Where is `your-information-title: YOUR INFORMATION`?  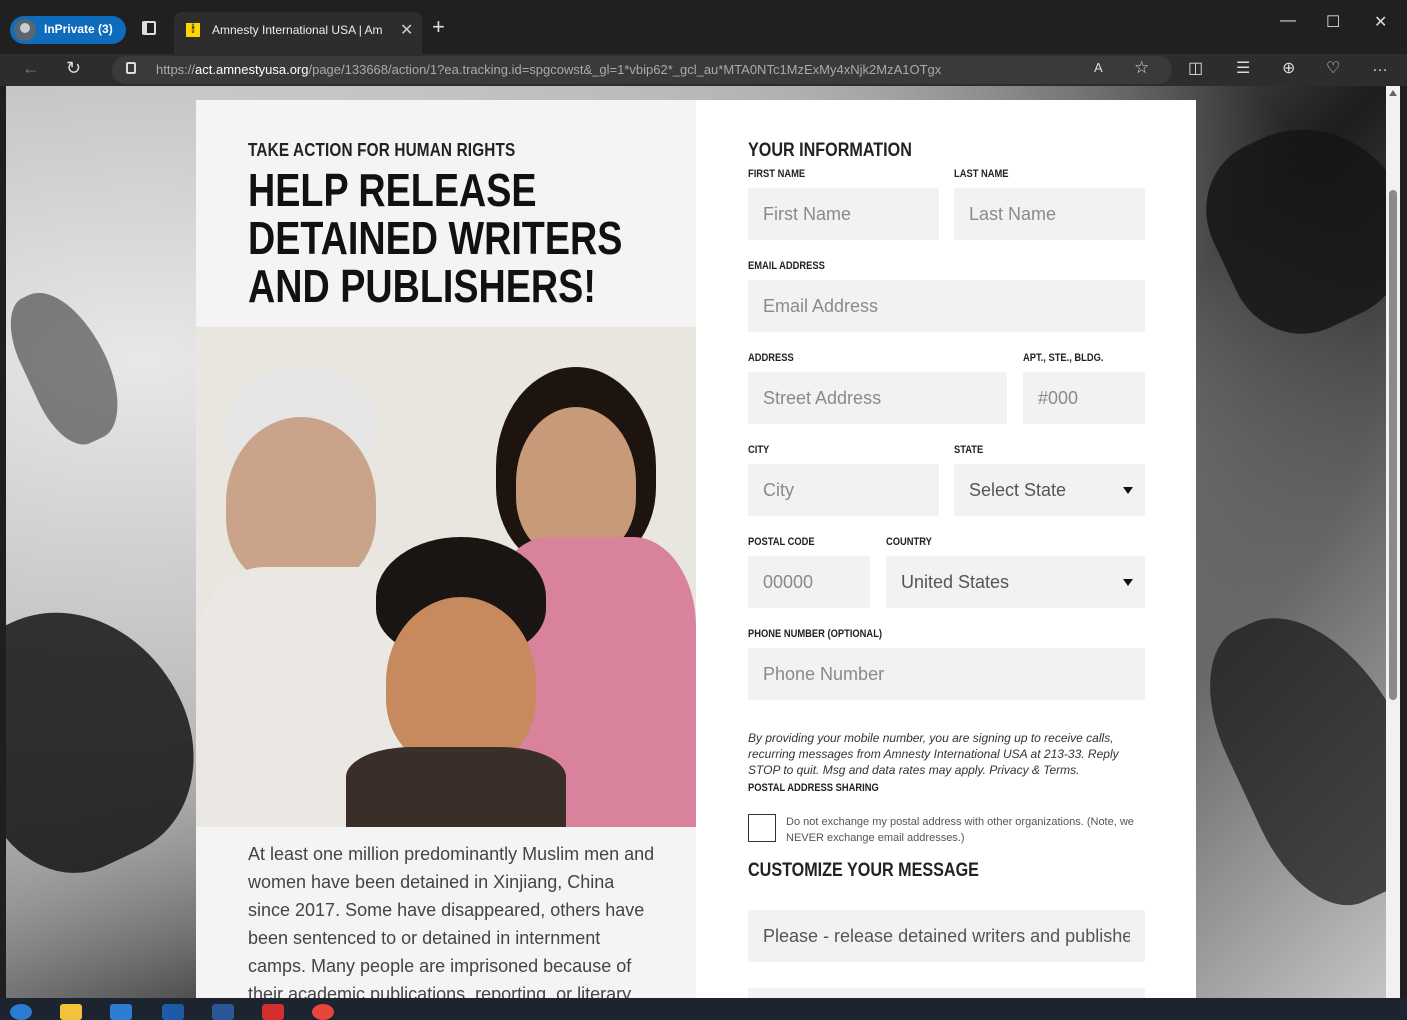 your-information-title: YOUR INFORMATION is located at coordinates (830, 150).